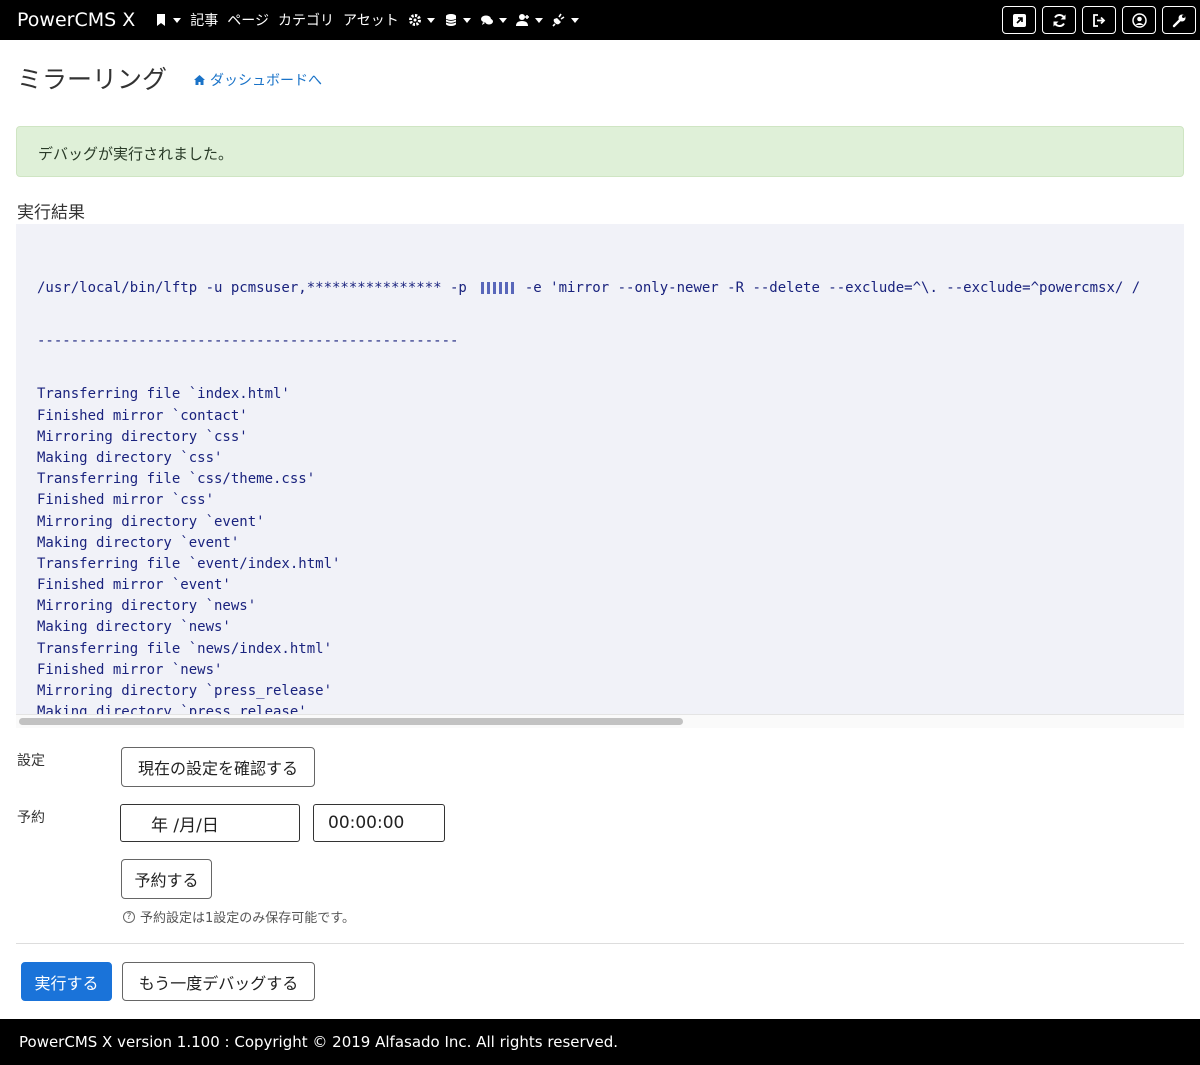 This screenshot has height=1065, width=1200. Describe the element at coordinates (134, 585) in the screenshot. I see `output-line: Finished mirror `event'` at that location.